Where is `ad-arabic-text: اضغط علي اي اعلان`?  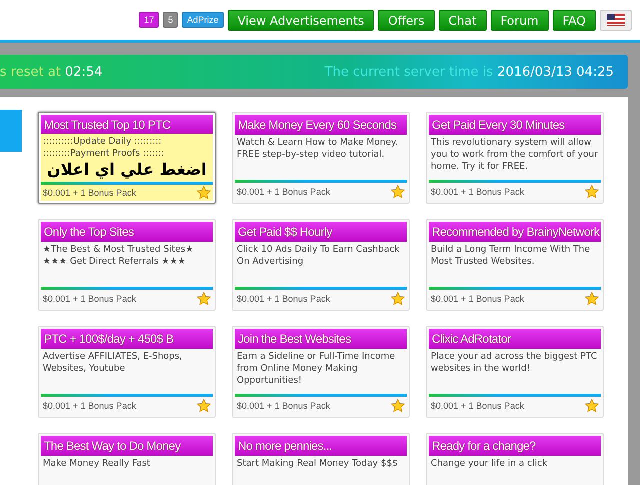
ad-arabic-text: اضغط علي اي اعلان is located at coordinates (127, 170).